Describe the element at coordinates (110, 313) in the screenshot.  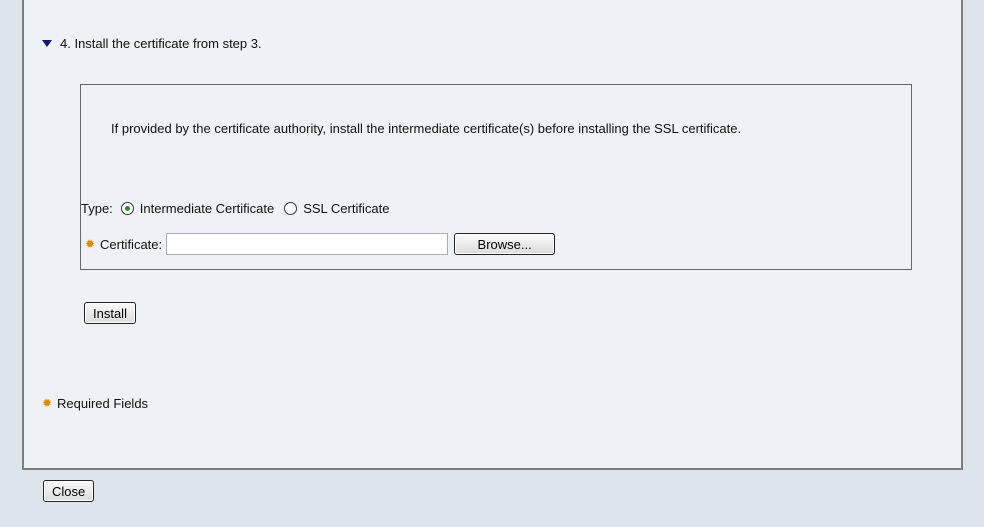
I see `install-button: Install` at that location.